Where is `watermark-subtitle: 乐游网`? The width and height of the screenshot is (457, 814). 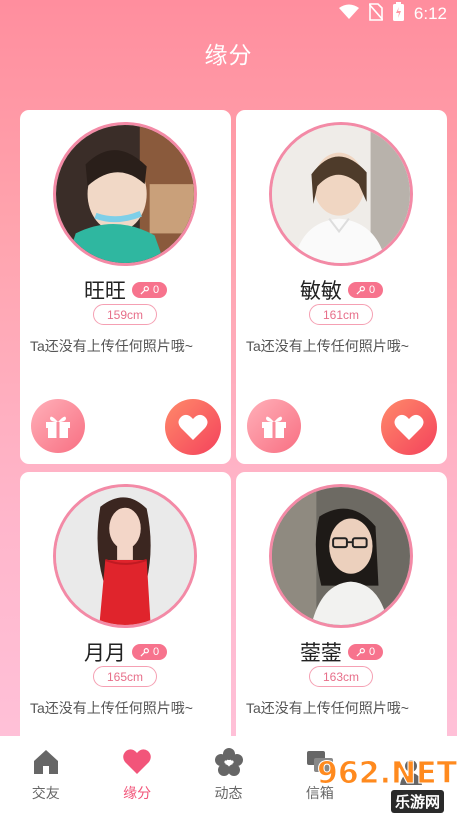 watermark-subtitle: 乐游网 is located at coordinates (418, 801).